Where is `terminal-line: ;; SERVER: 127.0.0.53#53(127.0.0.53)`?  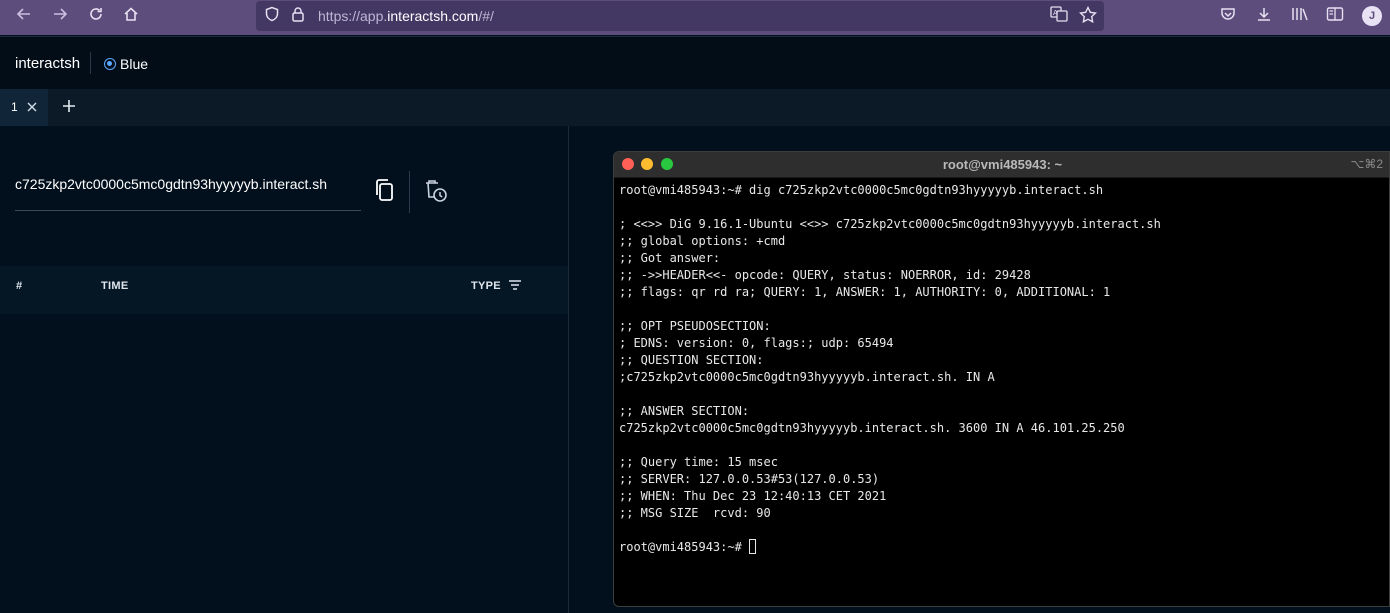
terminal-line: ;; SERVER: 127.0.0.53#53(127.0.0.53) is located at coordinates (749, 479).